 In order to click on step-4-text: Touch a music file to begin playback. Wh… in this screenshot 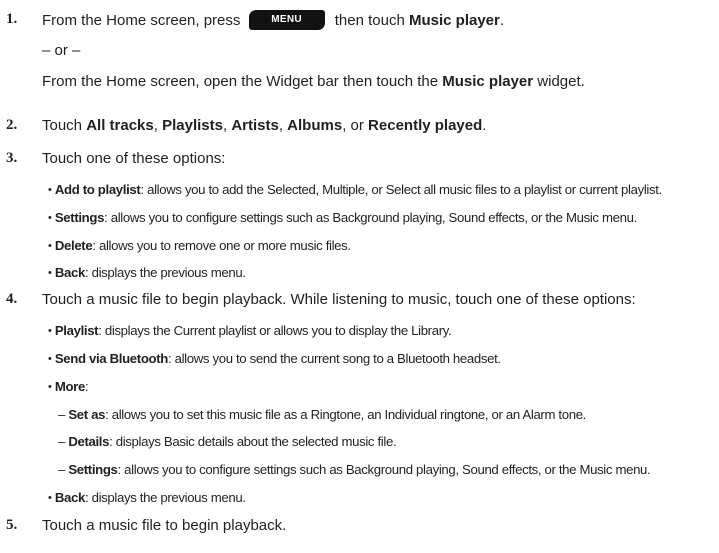, I will do `click(339, 299)`.